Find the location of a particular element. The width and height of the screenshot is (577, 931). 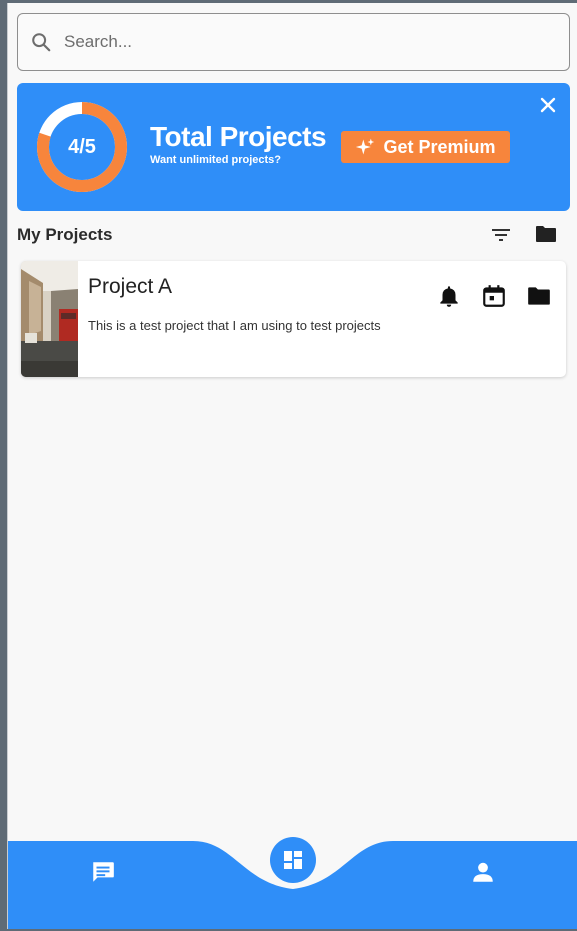

get-premium-button: Get Premium is located at coordinates (425, 147).